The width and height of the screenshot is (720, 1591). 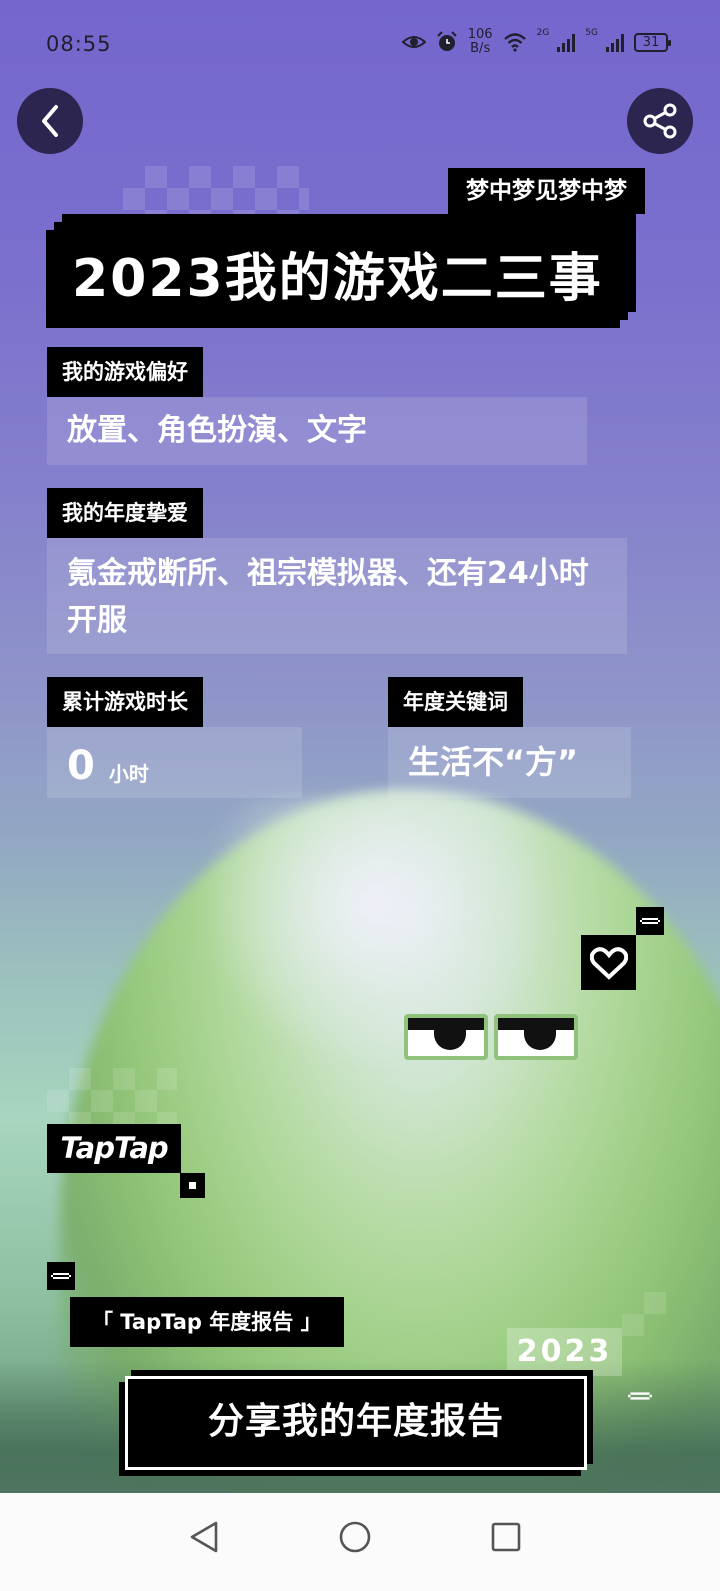 What do you see at coordinates (192, 1185) in the screenshot?
I see `pixel-dot` at bounding box center [192, 1185].